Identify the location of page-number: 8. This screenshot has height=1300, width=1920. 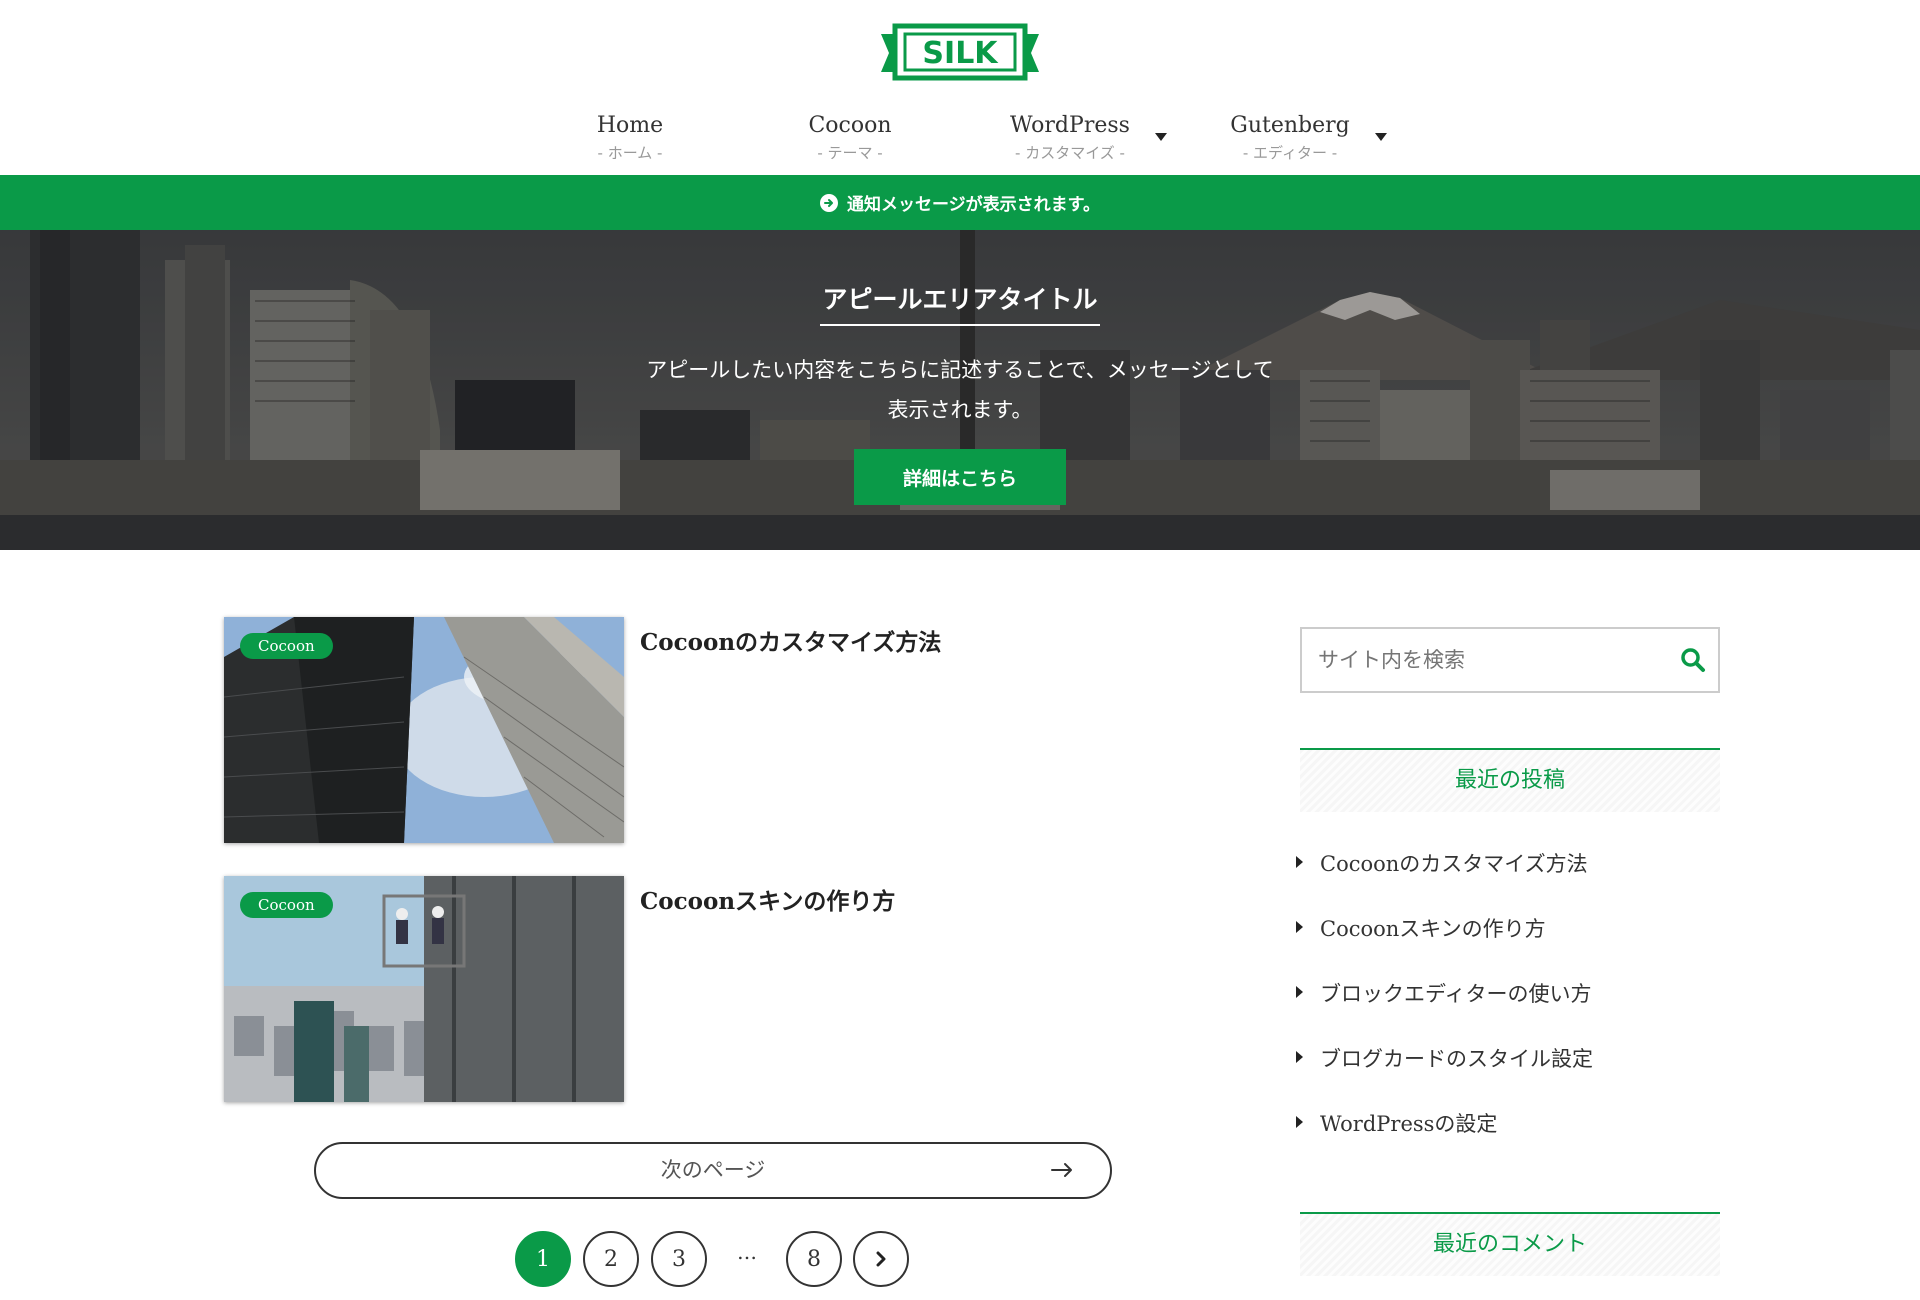
(814, 1259).